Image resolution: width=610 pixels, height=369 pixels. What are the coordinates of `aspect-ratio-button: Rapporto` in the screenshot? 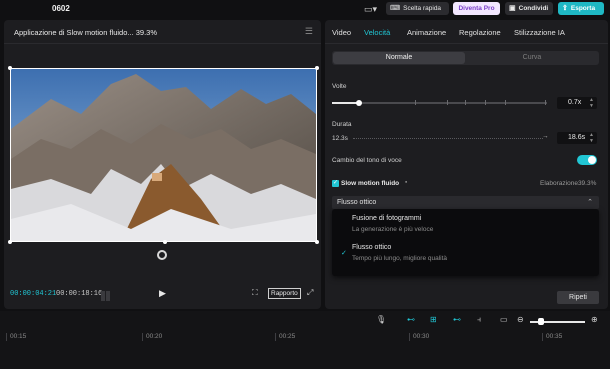 It's located at (284, 293).